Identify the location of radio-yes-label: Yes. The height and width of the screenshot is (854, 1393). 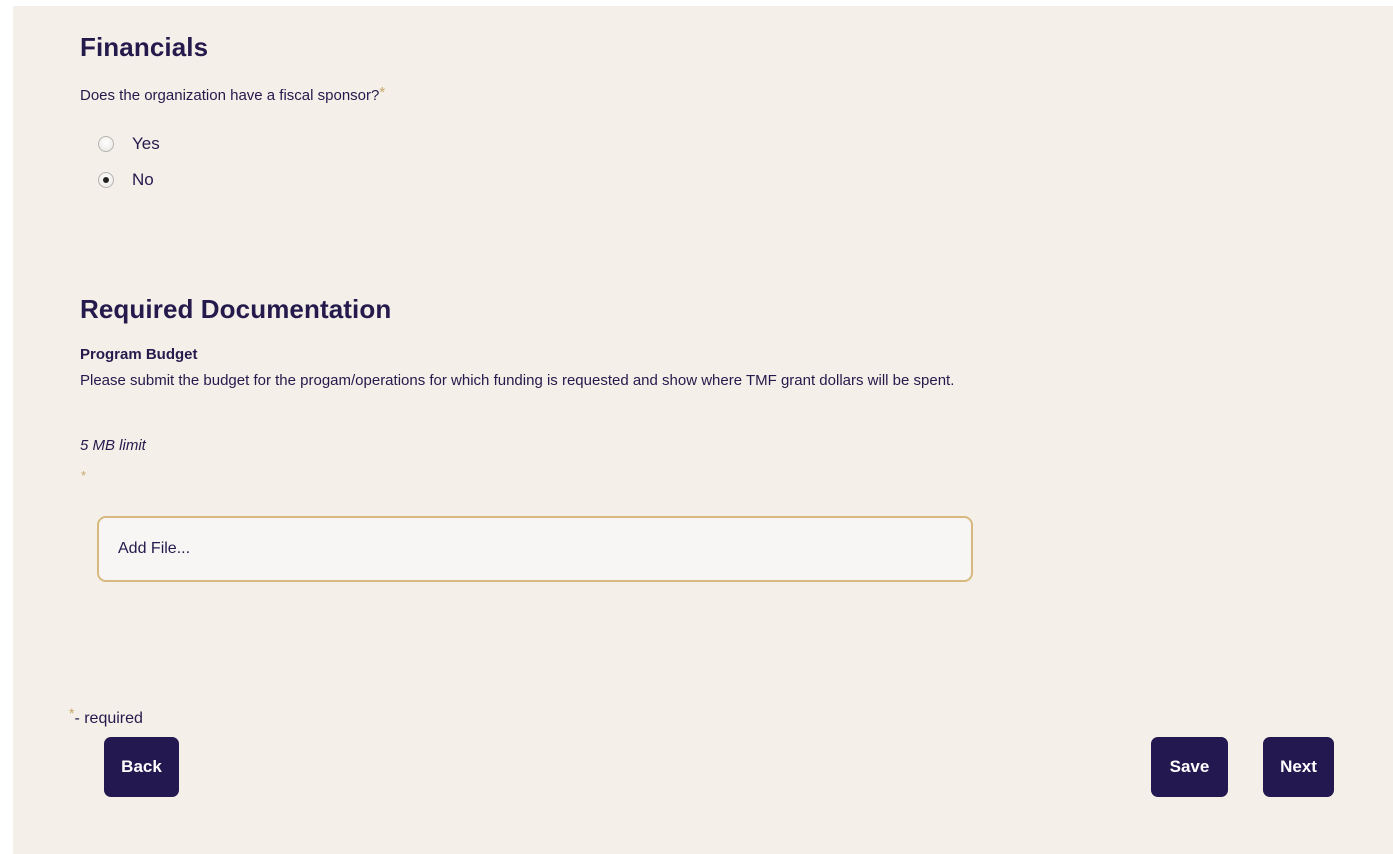
(146, 143).